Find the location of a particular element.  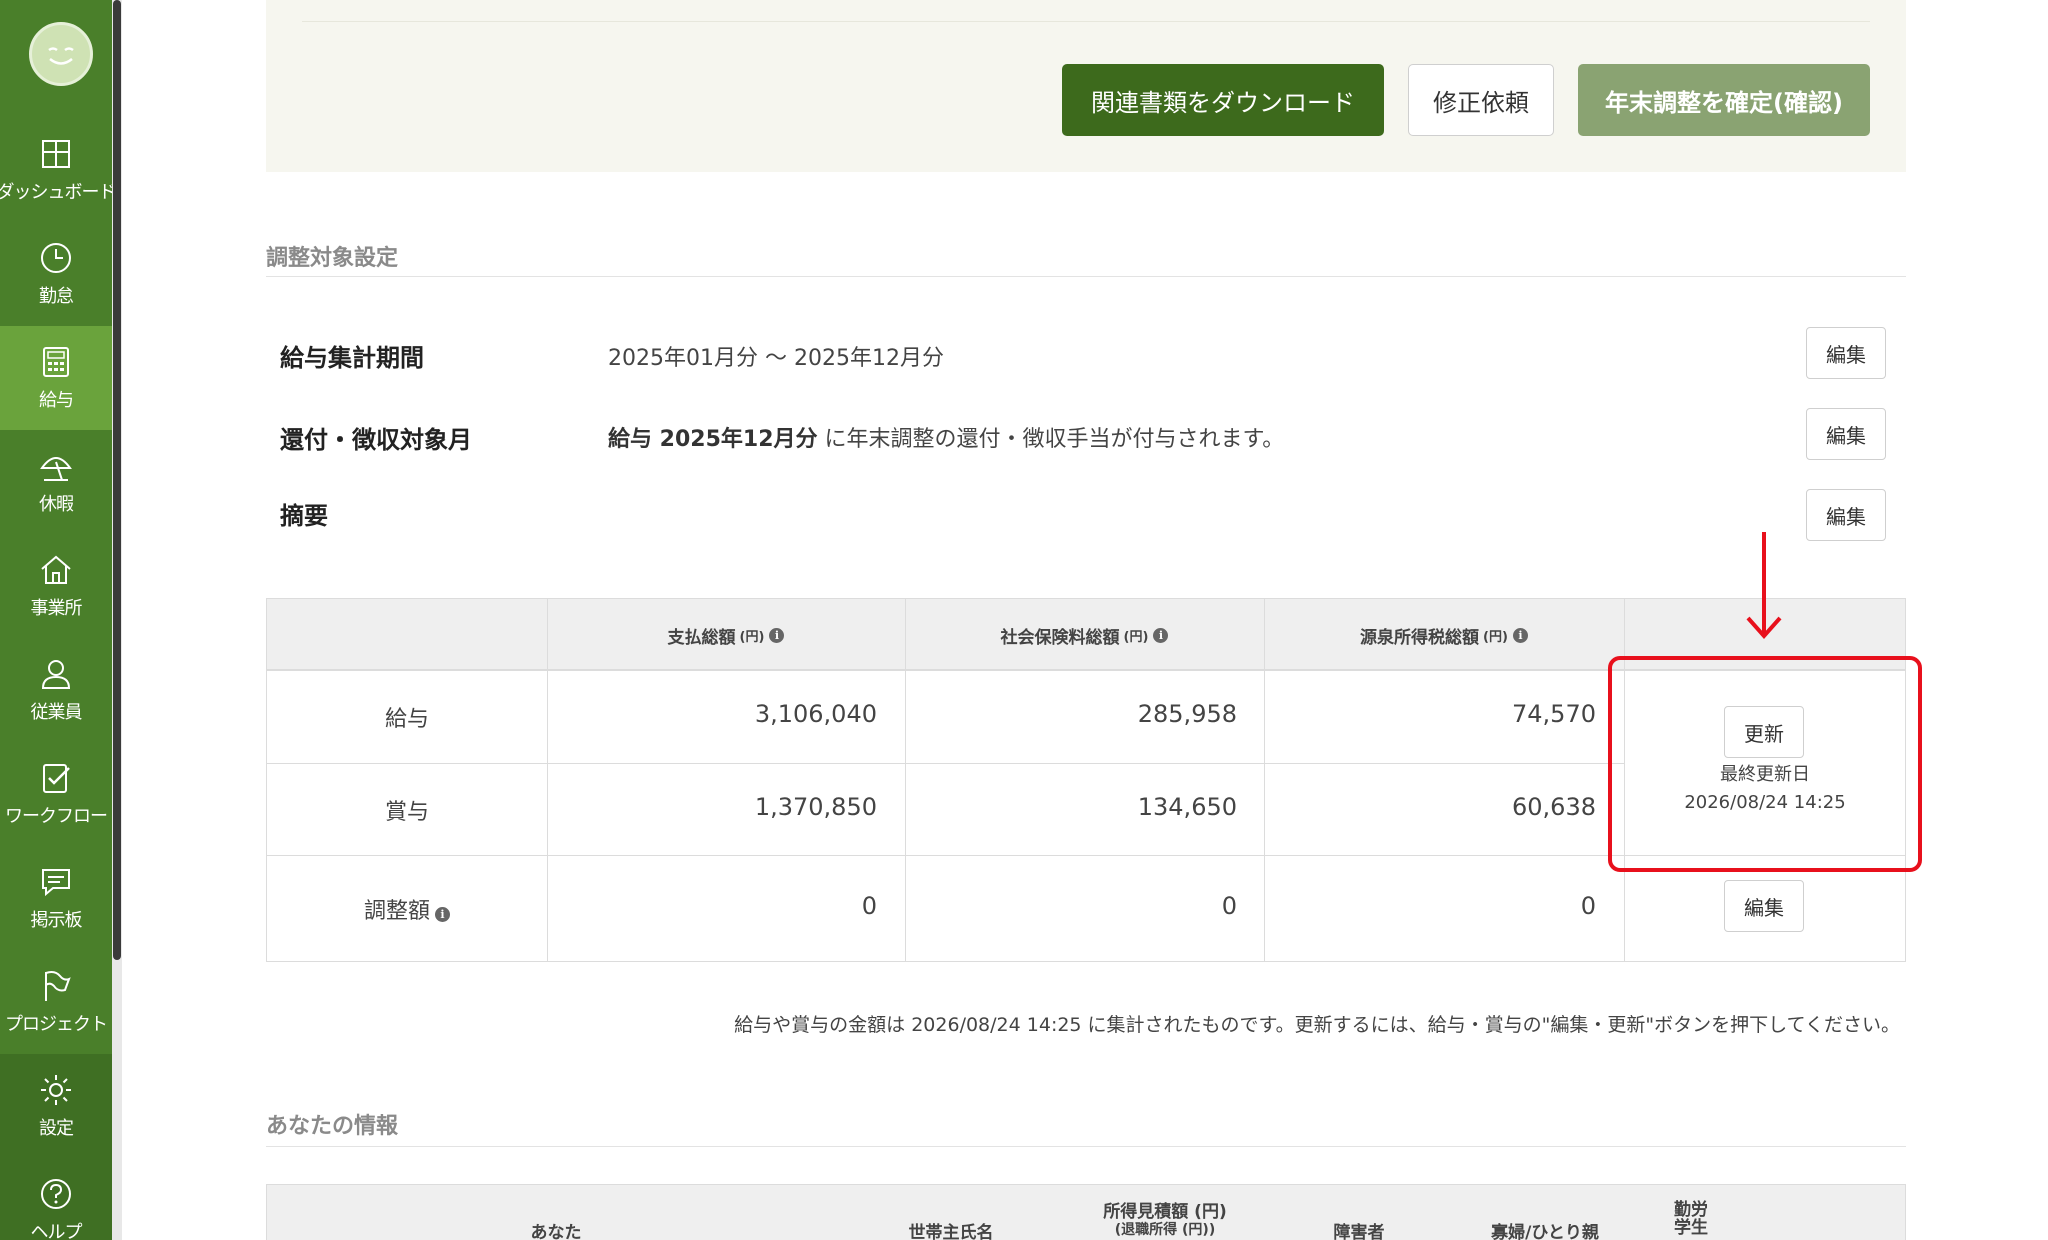

salary-withholding-tax-total: 74,570 is located at coordinates (1554, 714).